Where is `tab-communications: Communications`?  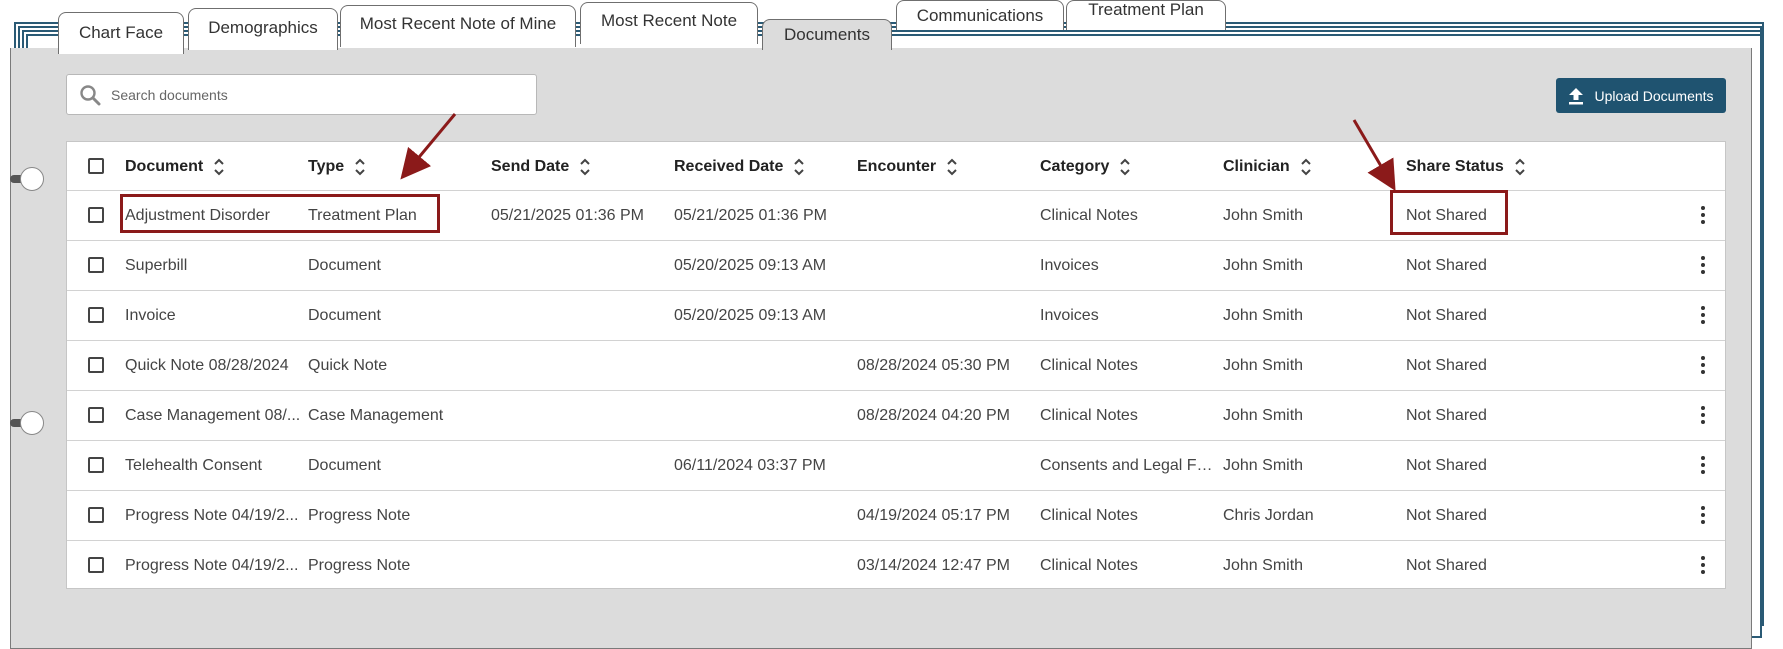
tab-communications: Communications is located at coordinates (980, 15).